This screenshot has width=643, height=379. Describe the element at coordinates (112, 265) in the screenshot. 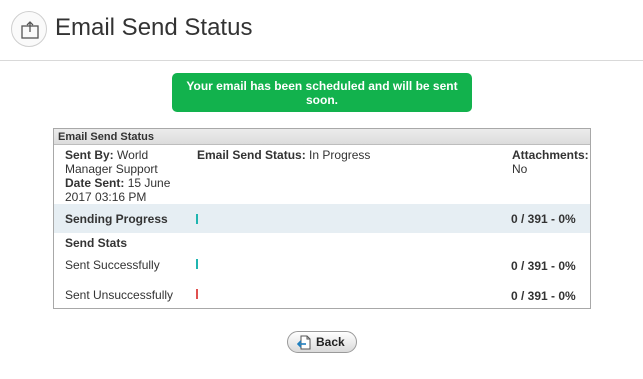

I see `sent-successfully-label: Sent Successfully` at that location.